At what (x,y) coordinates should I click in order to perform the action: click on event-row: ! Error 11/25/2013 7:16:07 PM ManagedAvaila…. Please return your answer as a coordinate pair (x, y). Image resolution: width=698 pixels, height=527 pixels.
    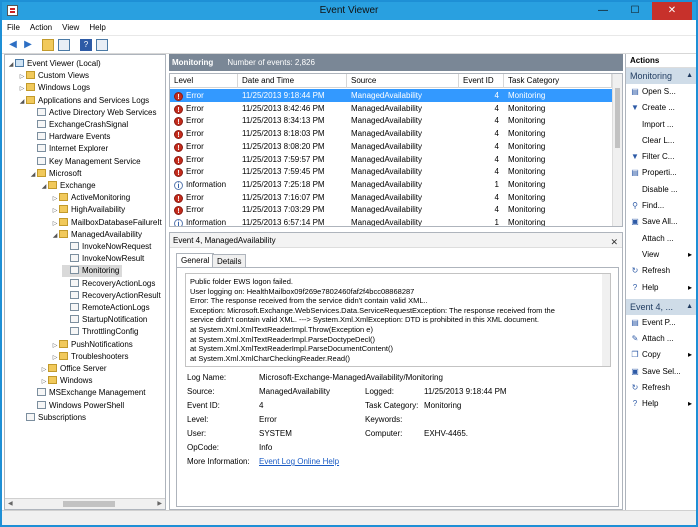
    Looking at the image, I should click on (396, 197).